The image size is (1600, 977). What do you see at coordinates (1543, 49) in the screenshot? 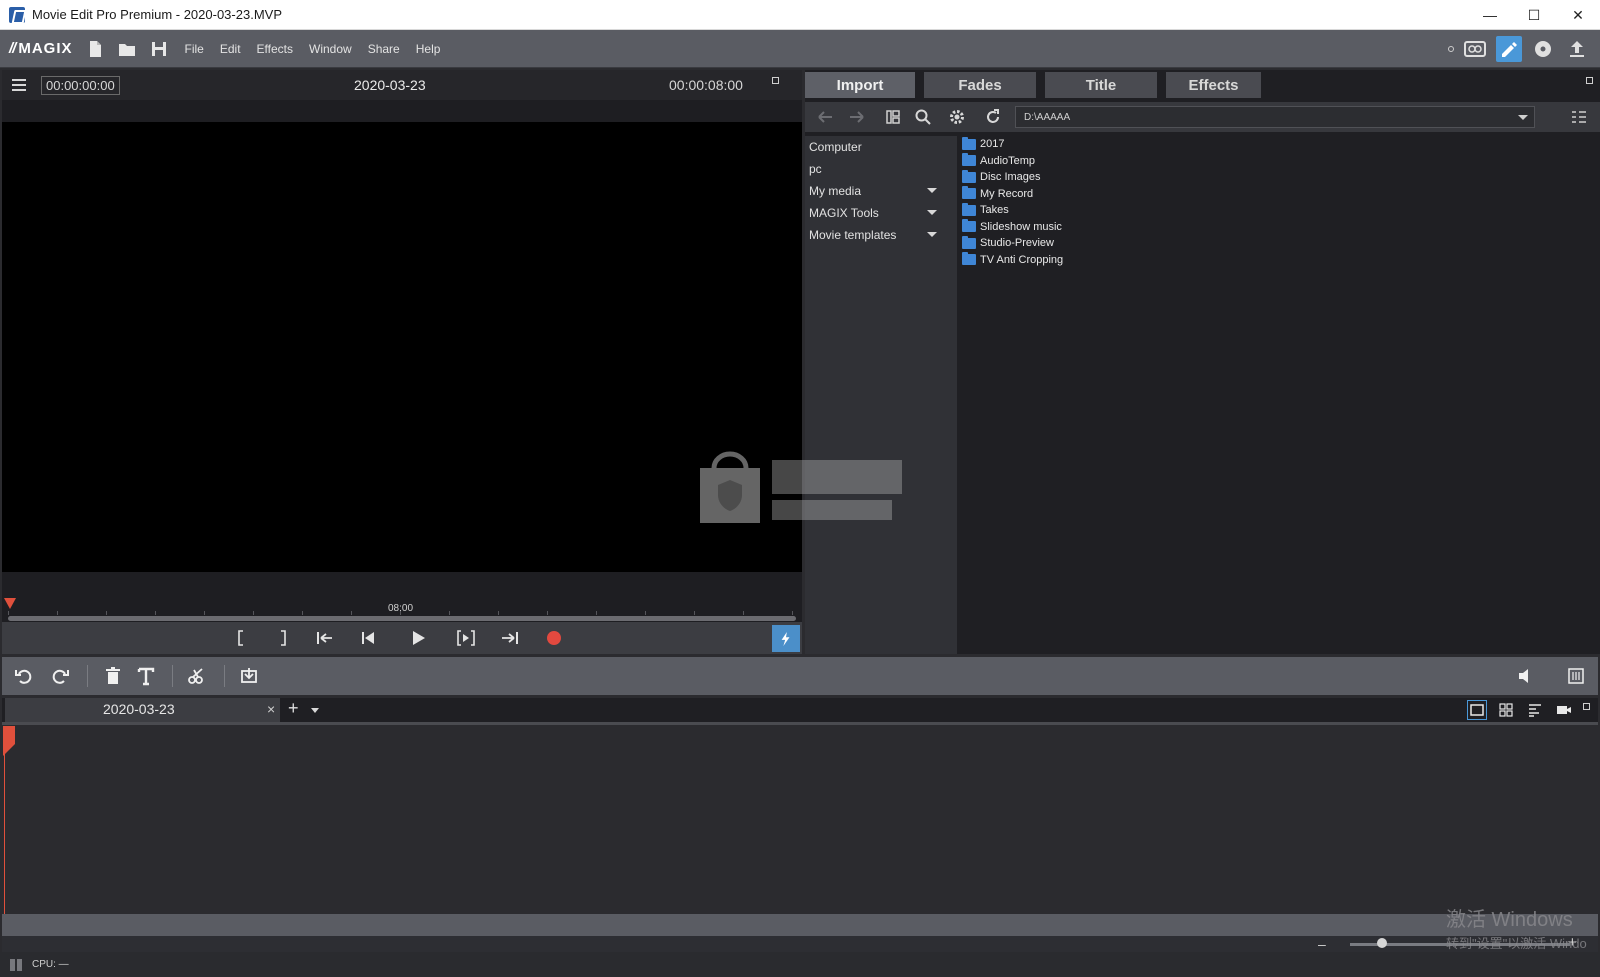
I see `disc-burn-icon` at bounding box center [1543, 49].